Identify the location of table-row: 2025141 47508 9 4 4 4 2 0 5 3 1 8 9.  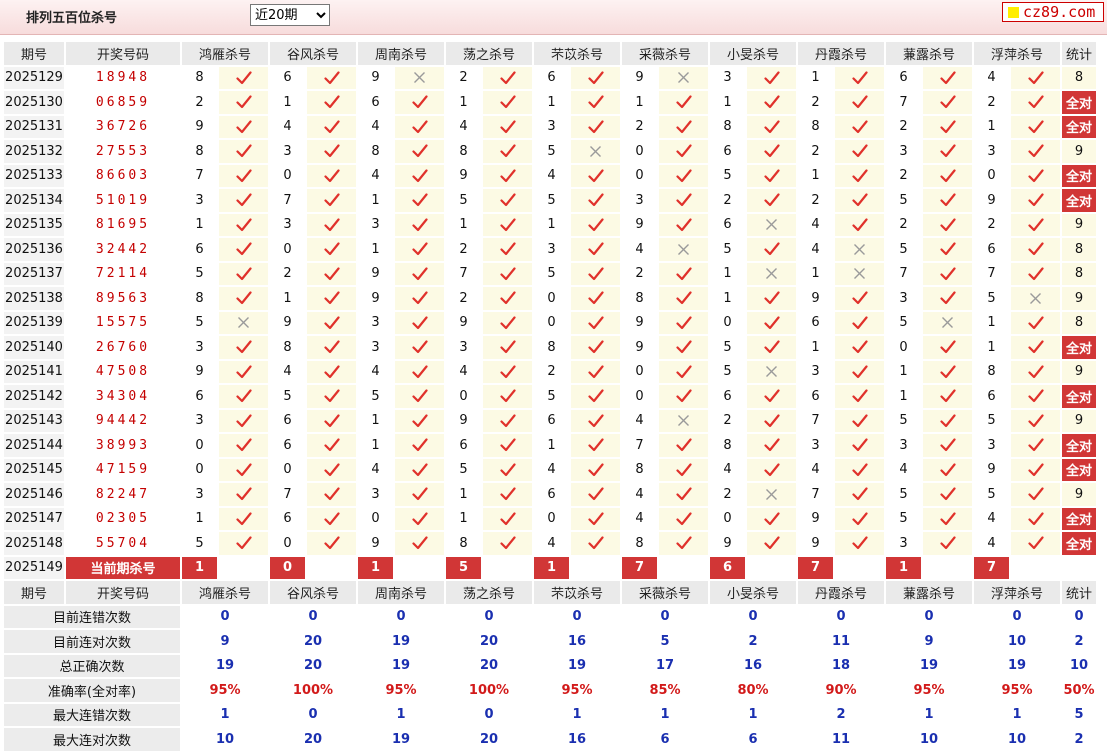
(550, 371).